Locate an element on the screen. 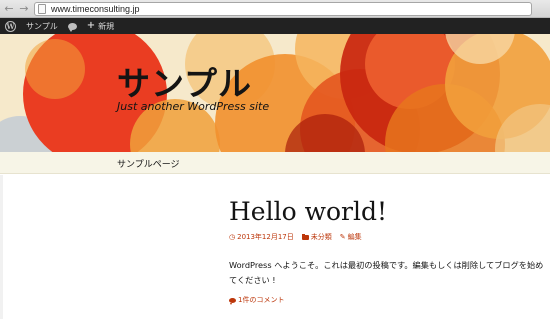  post-category: 未分類 is located at coordinates (316, 237).